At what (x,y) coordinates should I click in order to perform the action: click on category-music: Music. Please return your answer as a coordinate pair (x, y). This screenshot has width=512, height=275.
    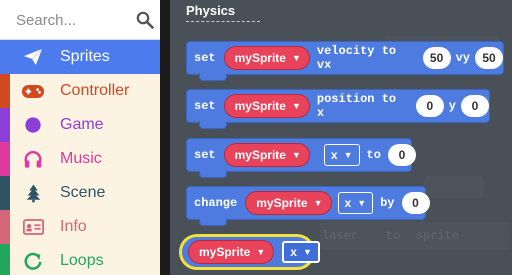
    Looking at the image, I should click on (80, 159).